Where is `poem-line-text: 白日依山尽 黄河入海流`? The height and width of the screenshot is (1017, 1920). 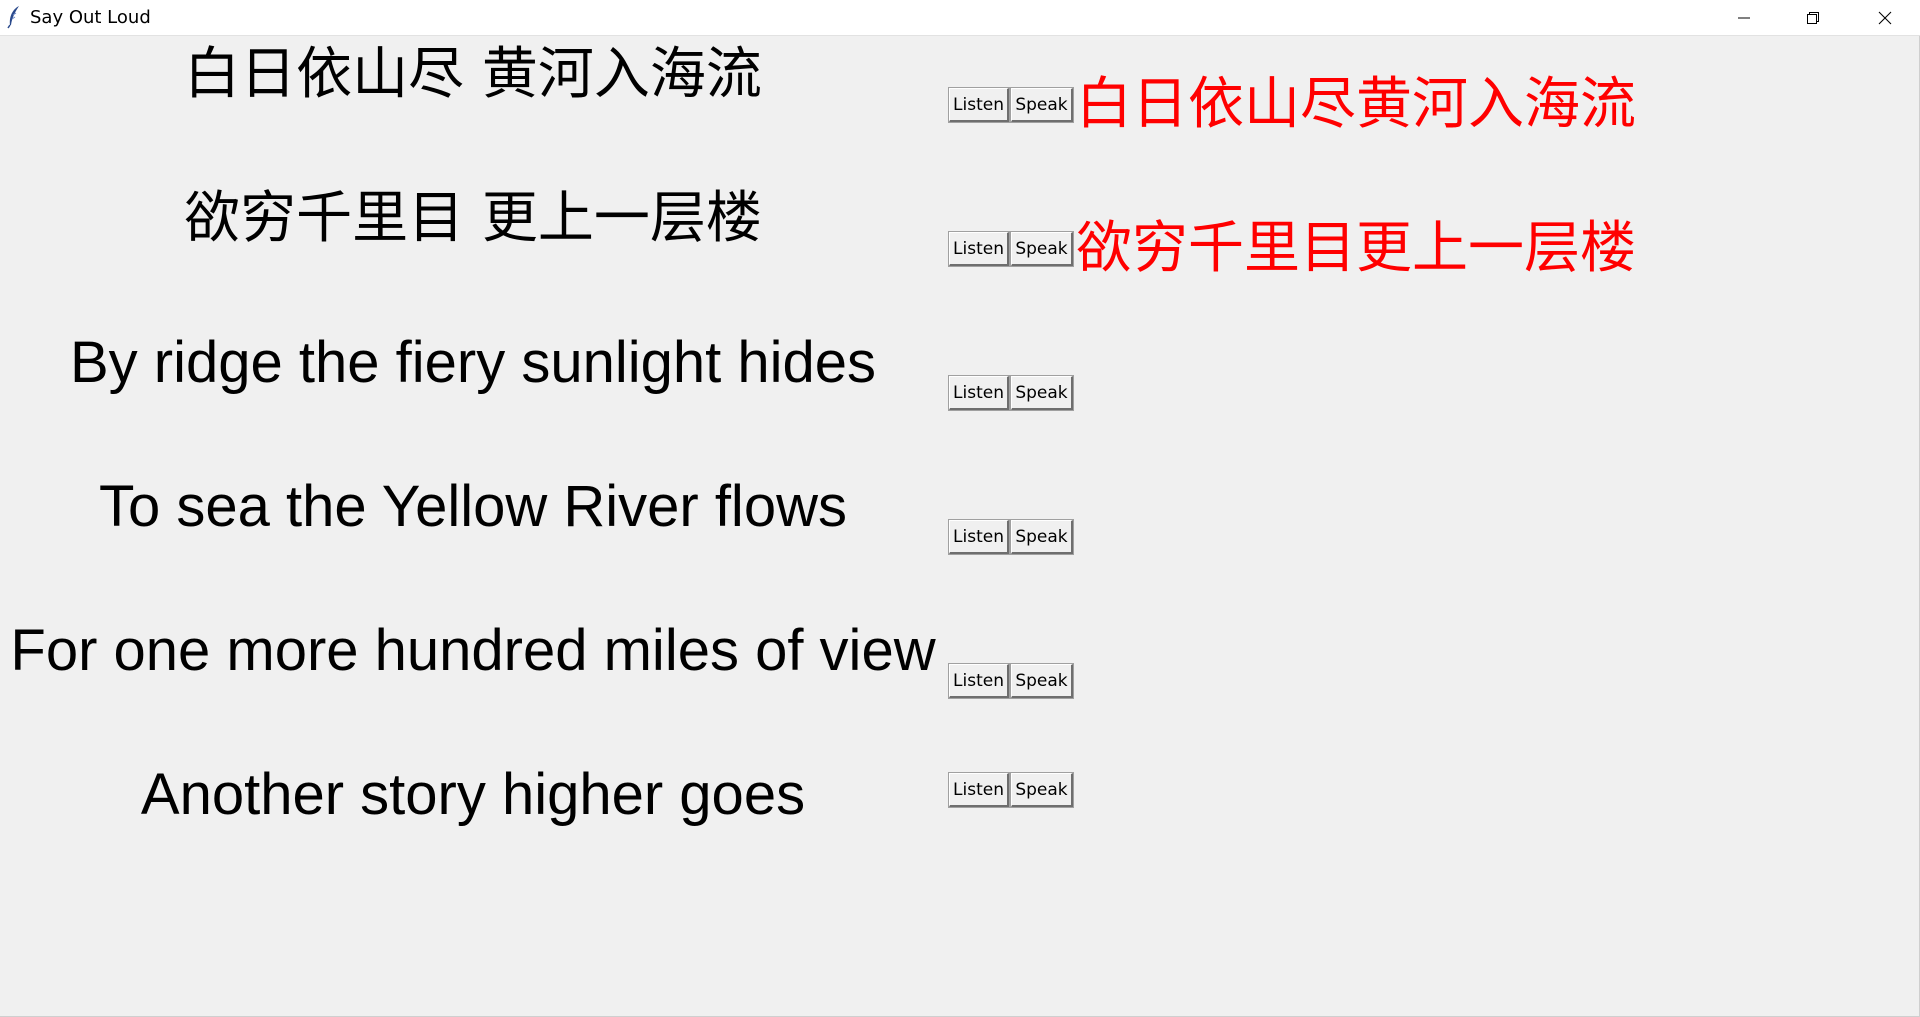 poem-line-text: 白日依山尽 黄河入海流 is located at coordinates (473, 74).